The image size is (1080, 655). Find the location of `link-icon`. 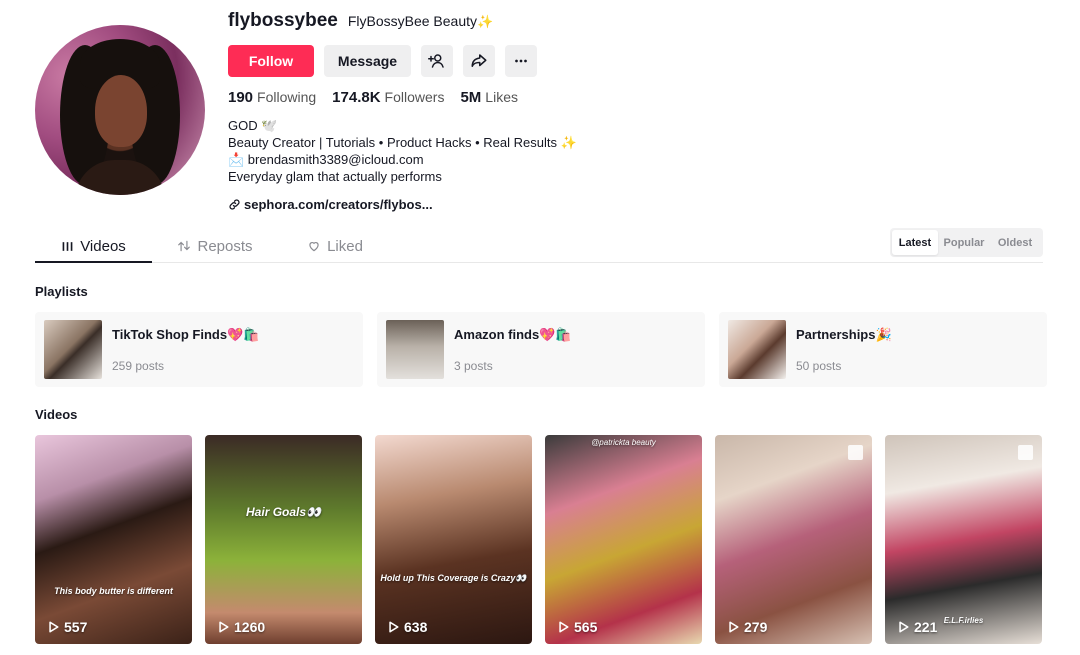

link-icon is located at coordinates (234, 204).